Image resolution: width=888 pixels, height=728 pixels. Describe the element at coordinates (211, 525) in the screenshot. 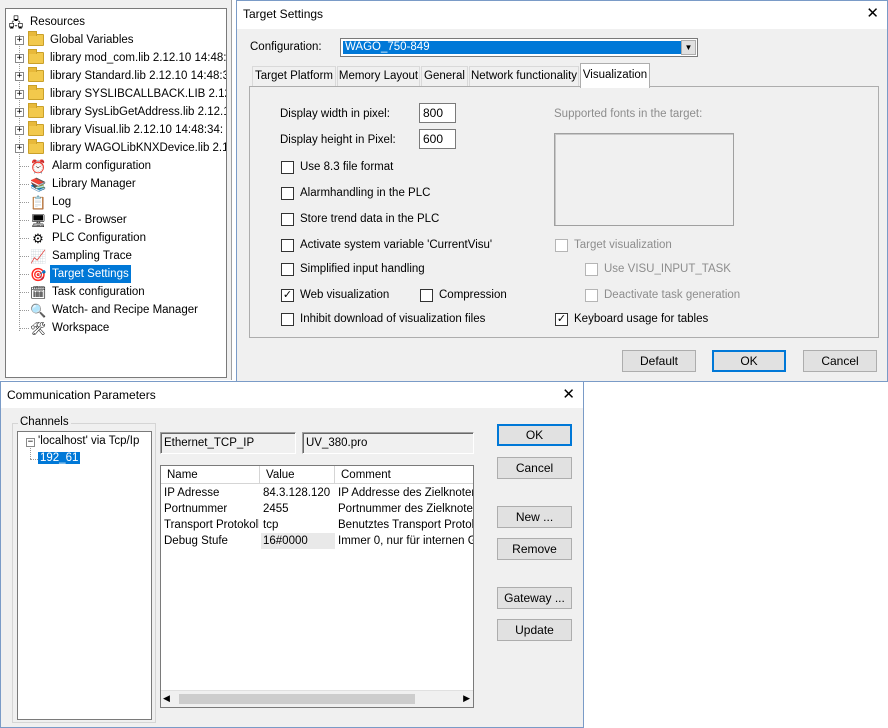

I see `param-name: Transport Protokoll` at that location.